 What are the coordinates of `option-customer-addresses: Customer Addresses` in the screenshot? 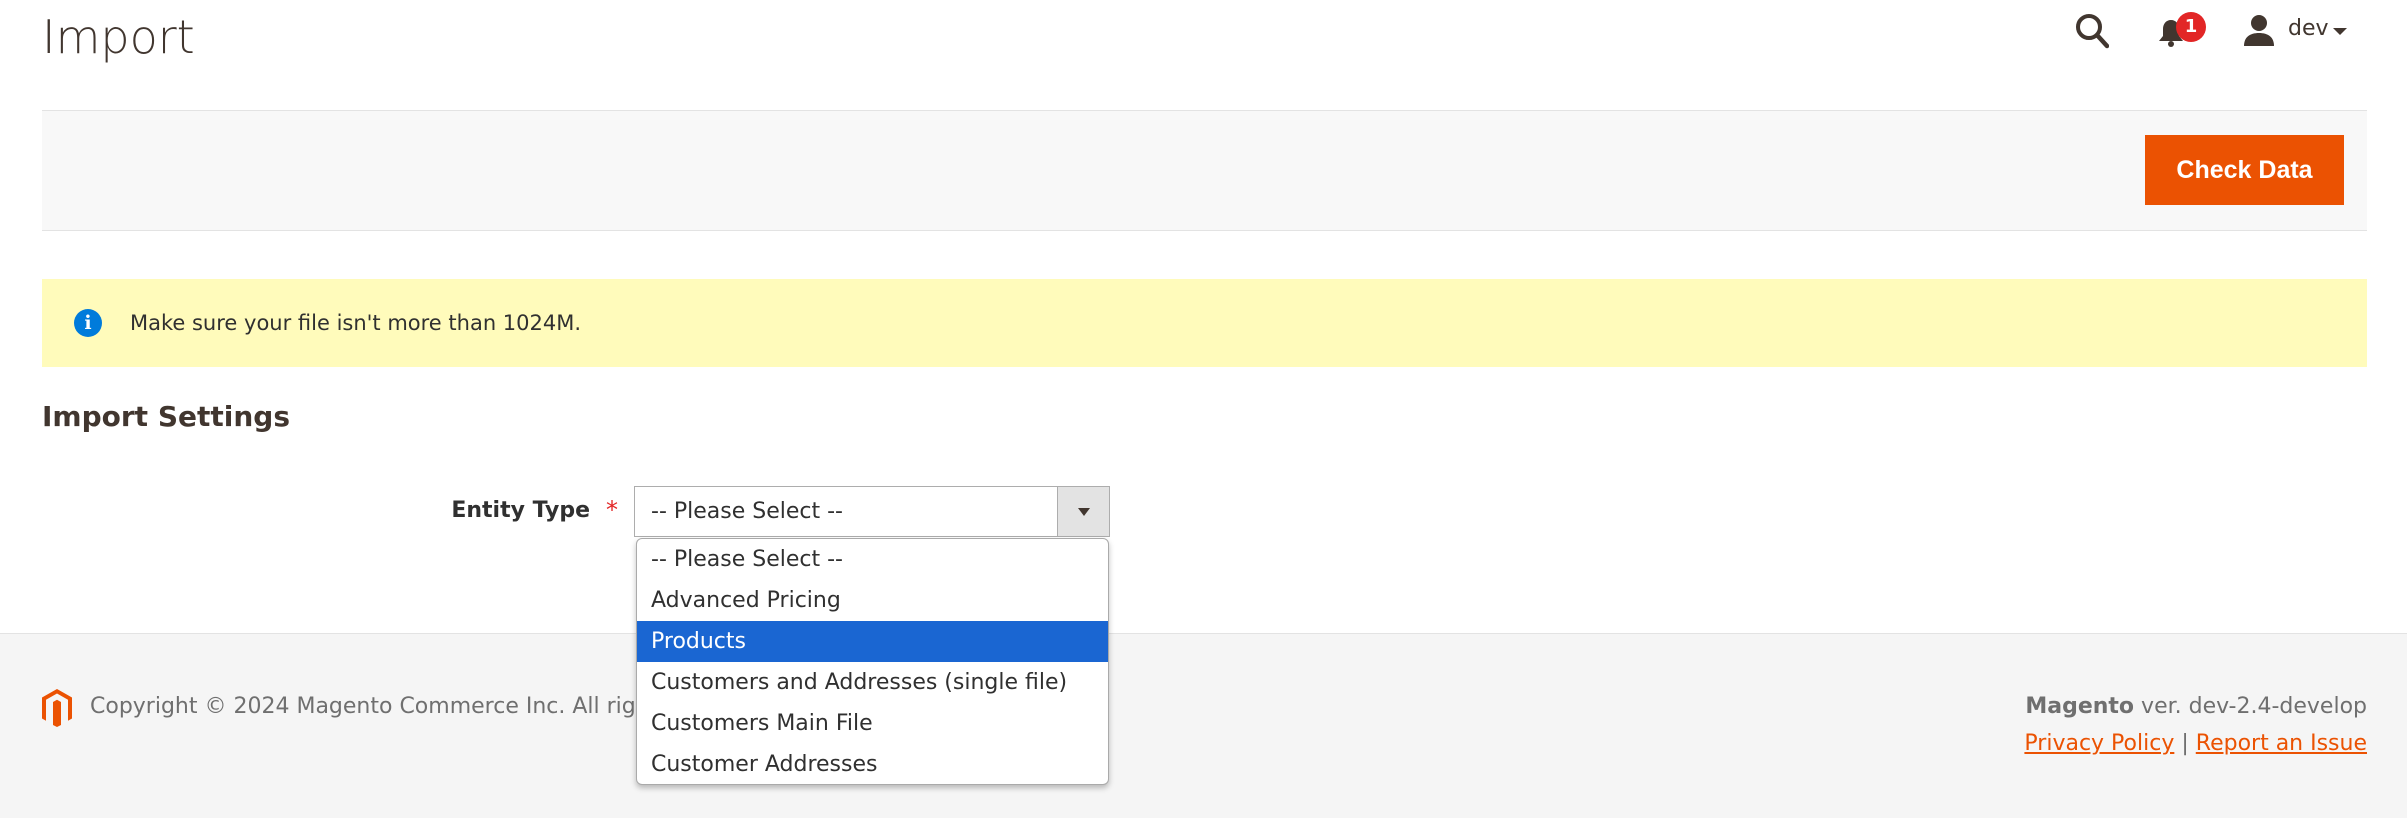 It's located at (872, 764).